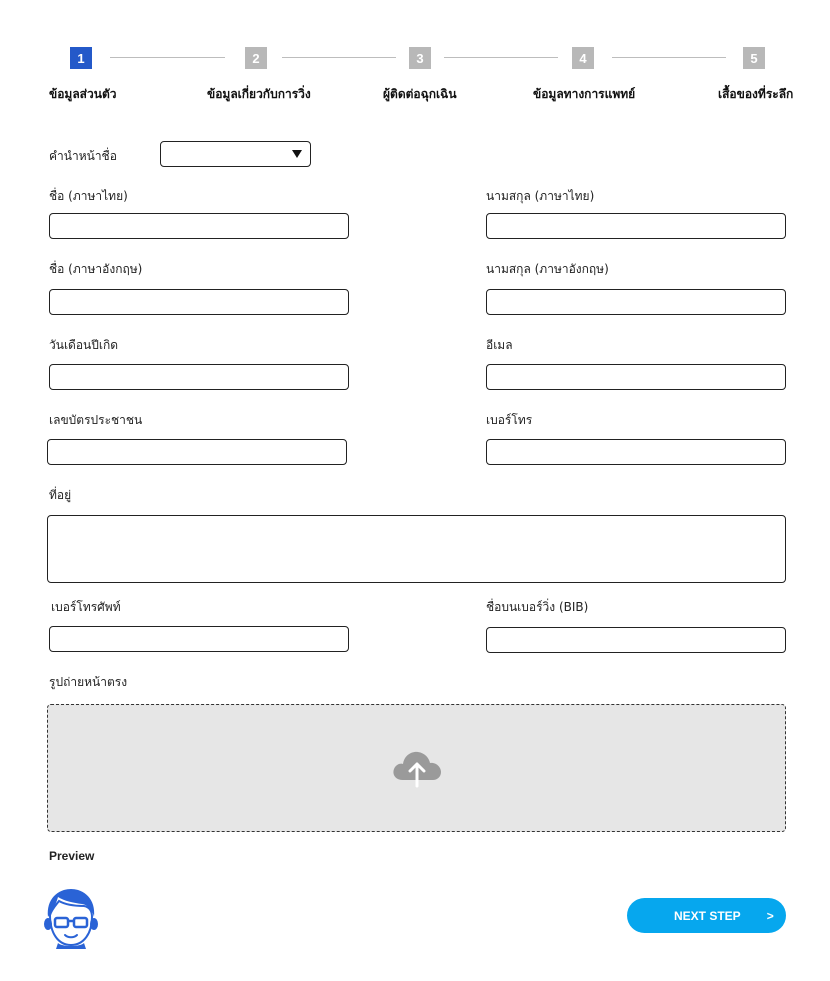  What do you see at coordinates (499, 345) in the screenshot?
I see `email-label: อีเมล` at bounding box center [499, 345].